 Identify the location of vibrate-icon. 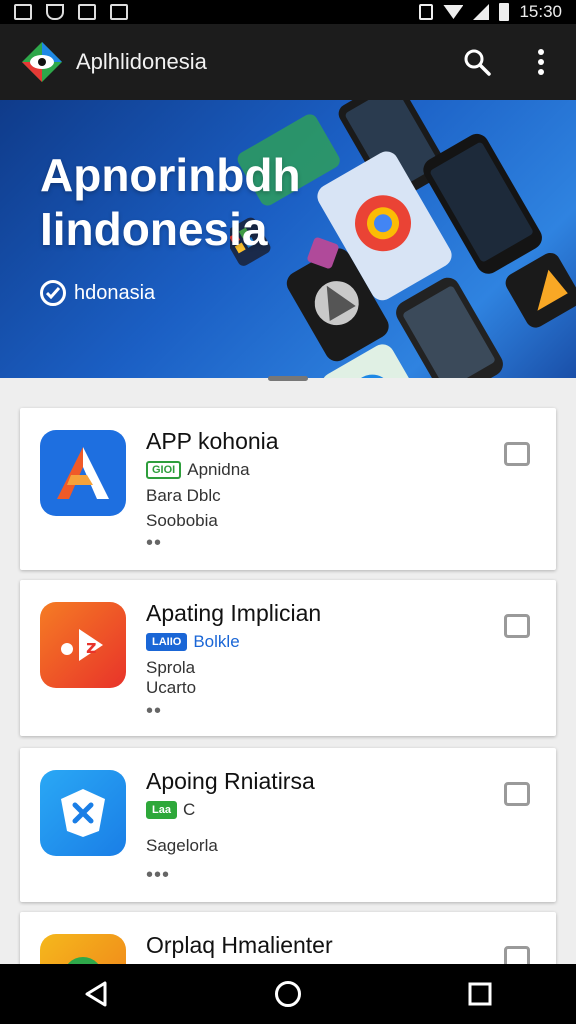
(426, 12).